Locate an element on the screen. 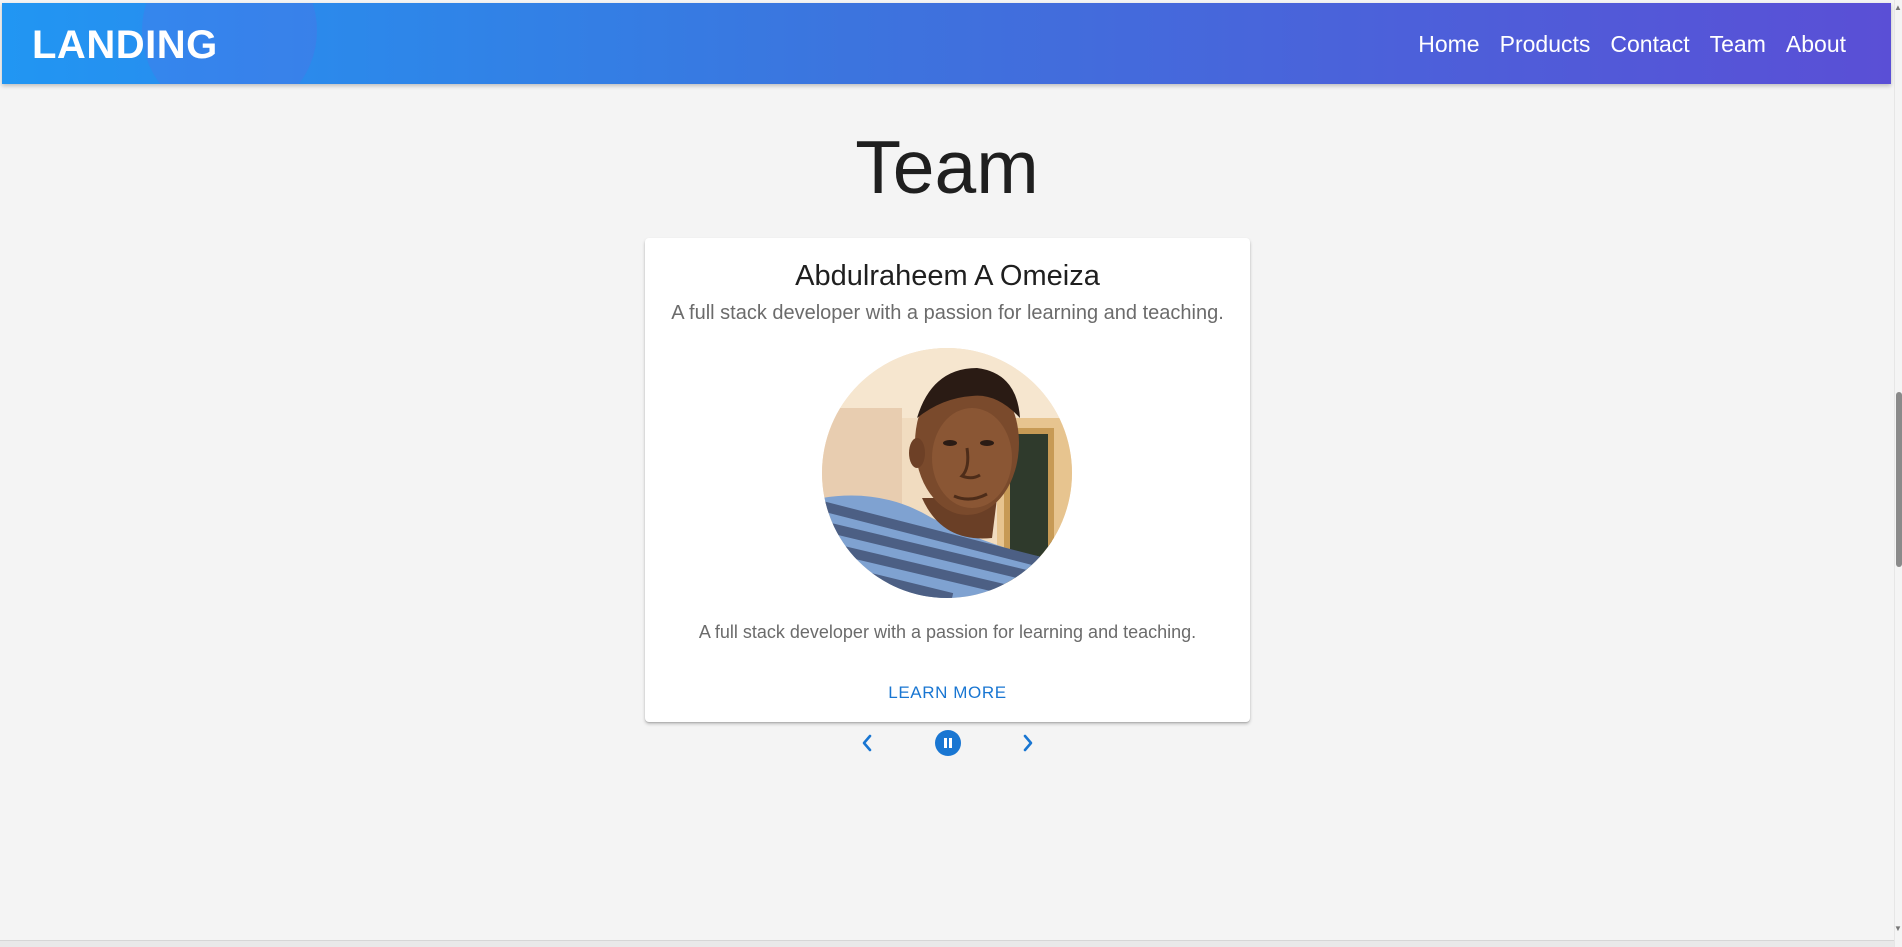  pause-icon is located at coordinates (948, 743).